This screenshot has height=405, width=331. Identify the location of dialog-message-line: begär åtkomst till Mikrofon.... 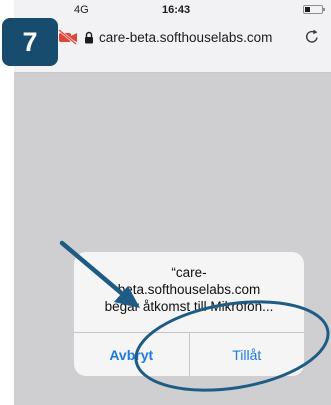
(189, 306).